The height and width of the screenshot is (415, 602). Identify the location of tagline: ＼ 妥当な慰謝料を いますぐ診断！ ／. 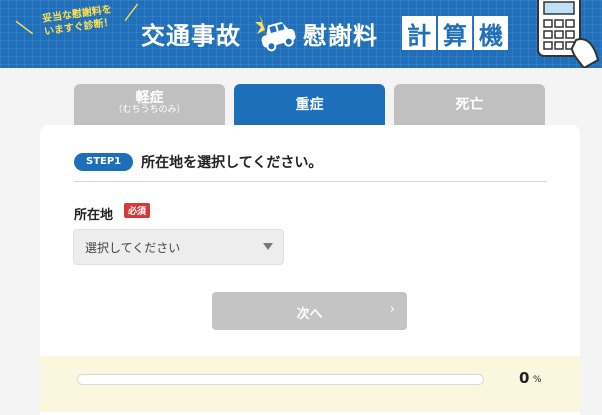
(77, 21).